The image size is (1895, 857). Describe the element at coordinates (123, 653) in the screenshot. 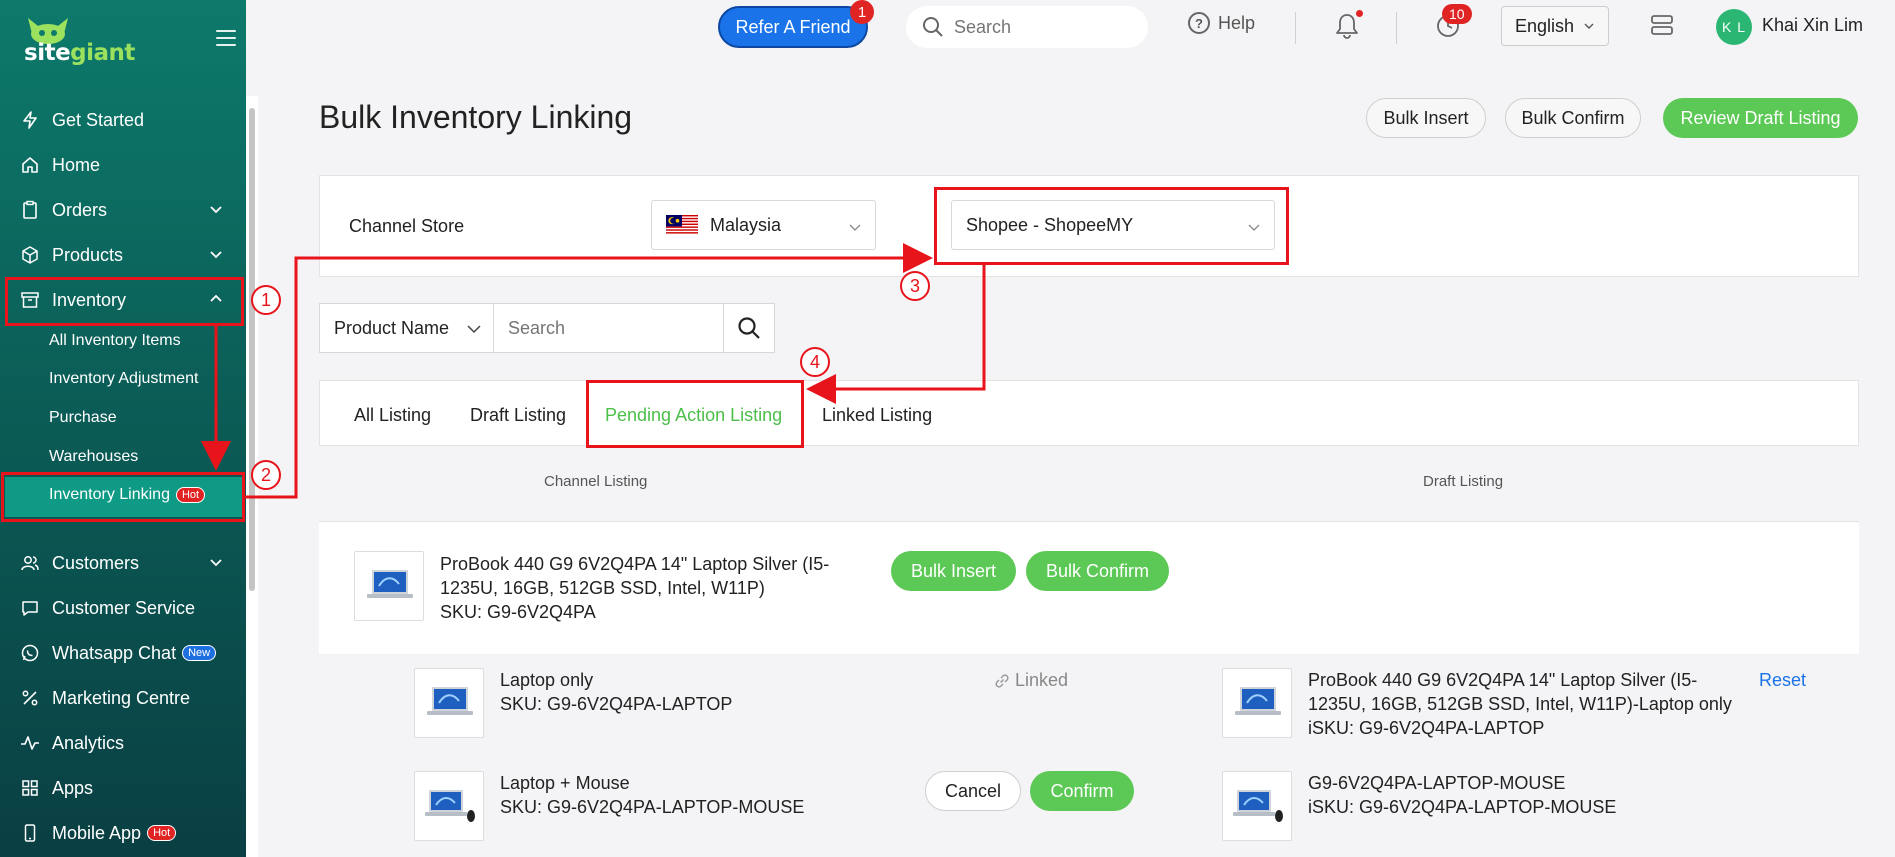

I see `sidebar-item-whatsapp-chat: Whatsapp Chat New` at that location.